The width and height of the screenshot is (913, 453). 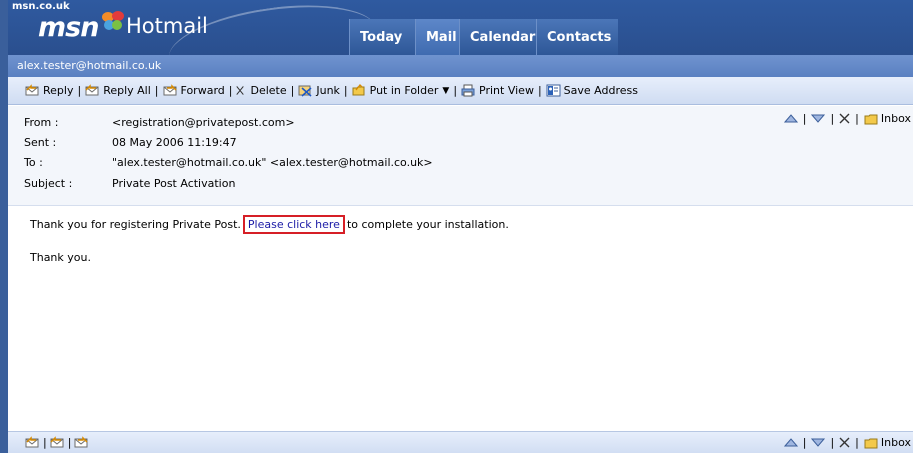 I want to click on tab-mail: Mail, so click(x=437, y=37).